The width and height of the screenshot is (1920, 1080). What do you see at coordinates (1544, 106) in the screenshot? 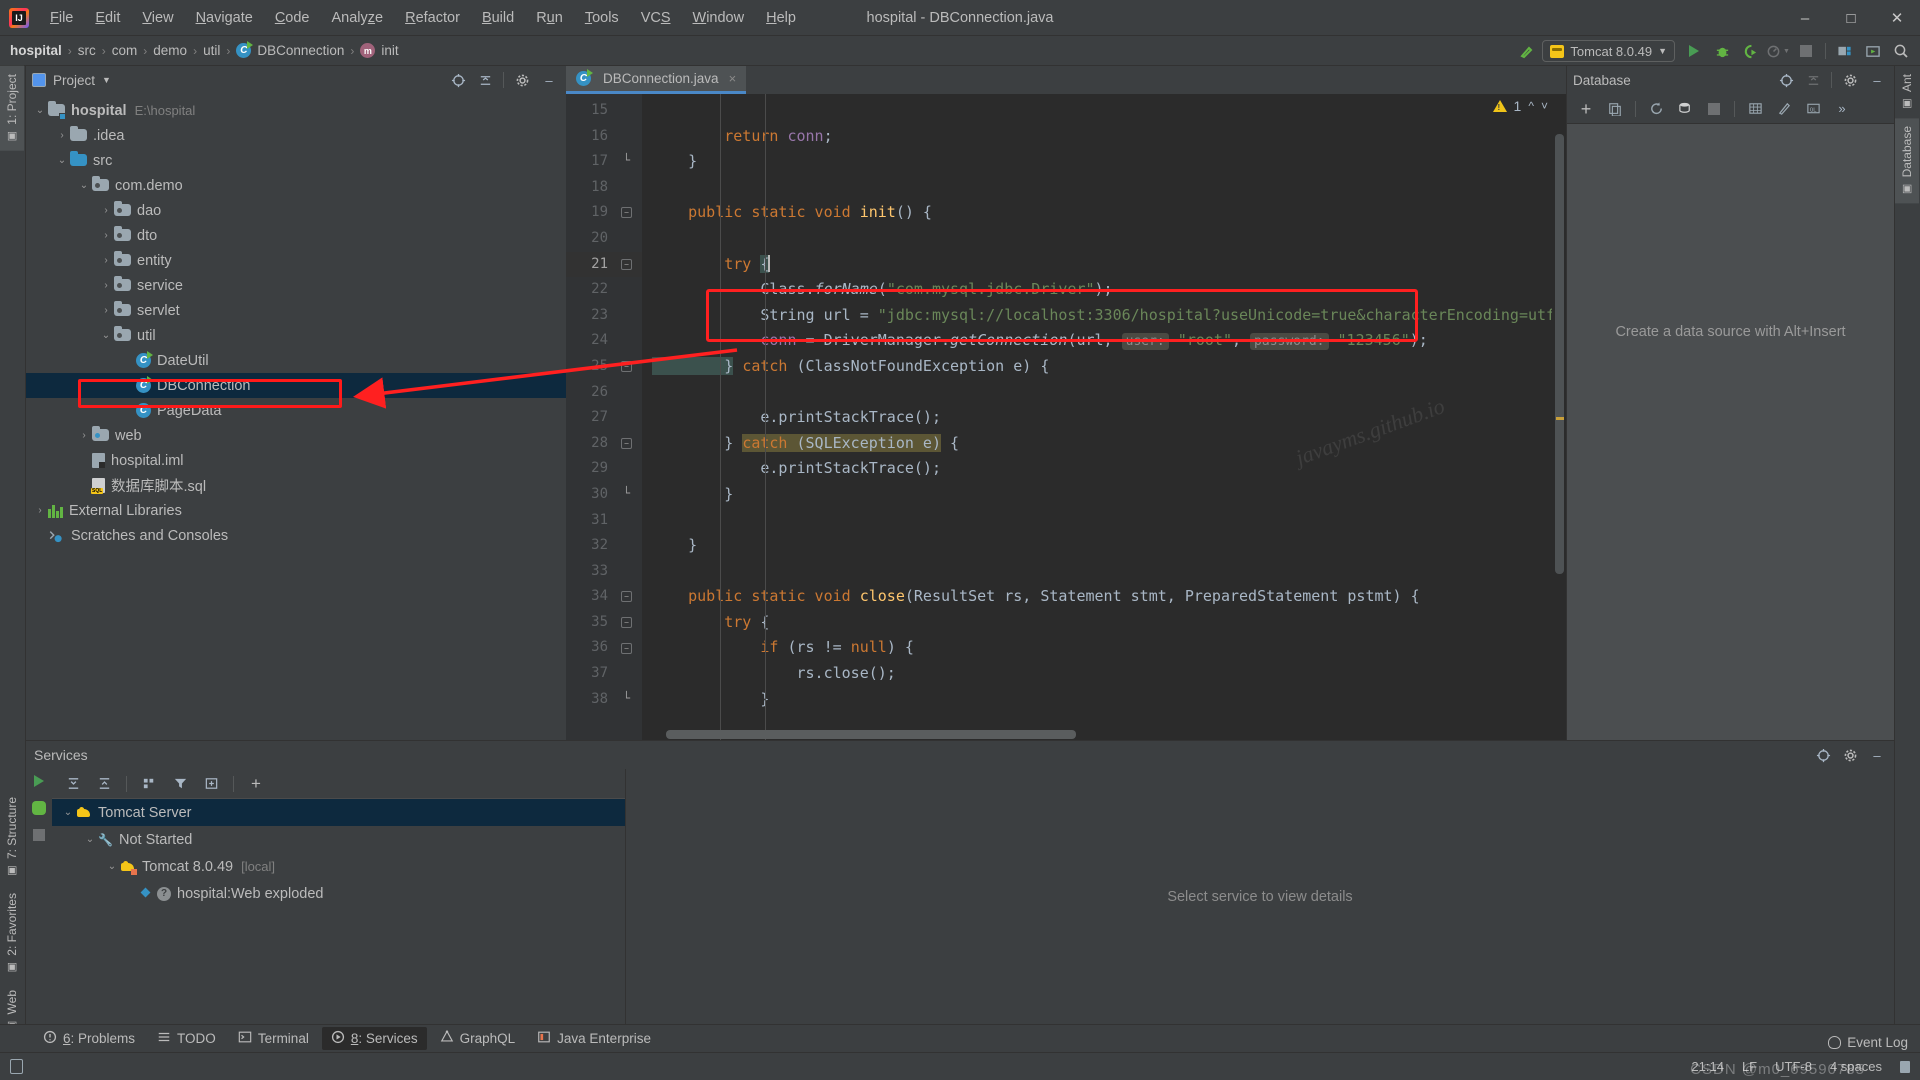
I see `next-issue-icon: ˅` at bounding box center [1544, 106].